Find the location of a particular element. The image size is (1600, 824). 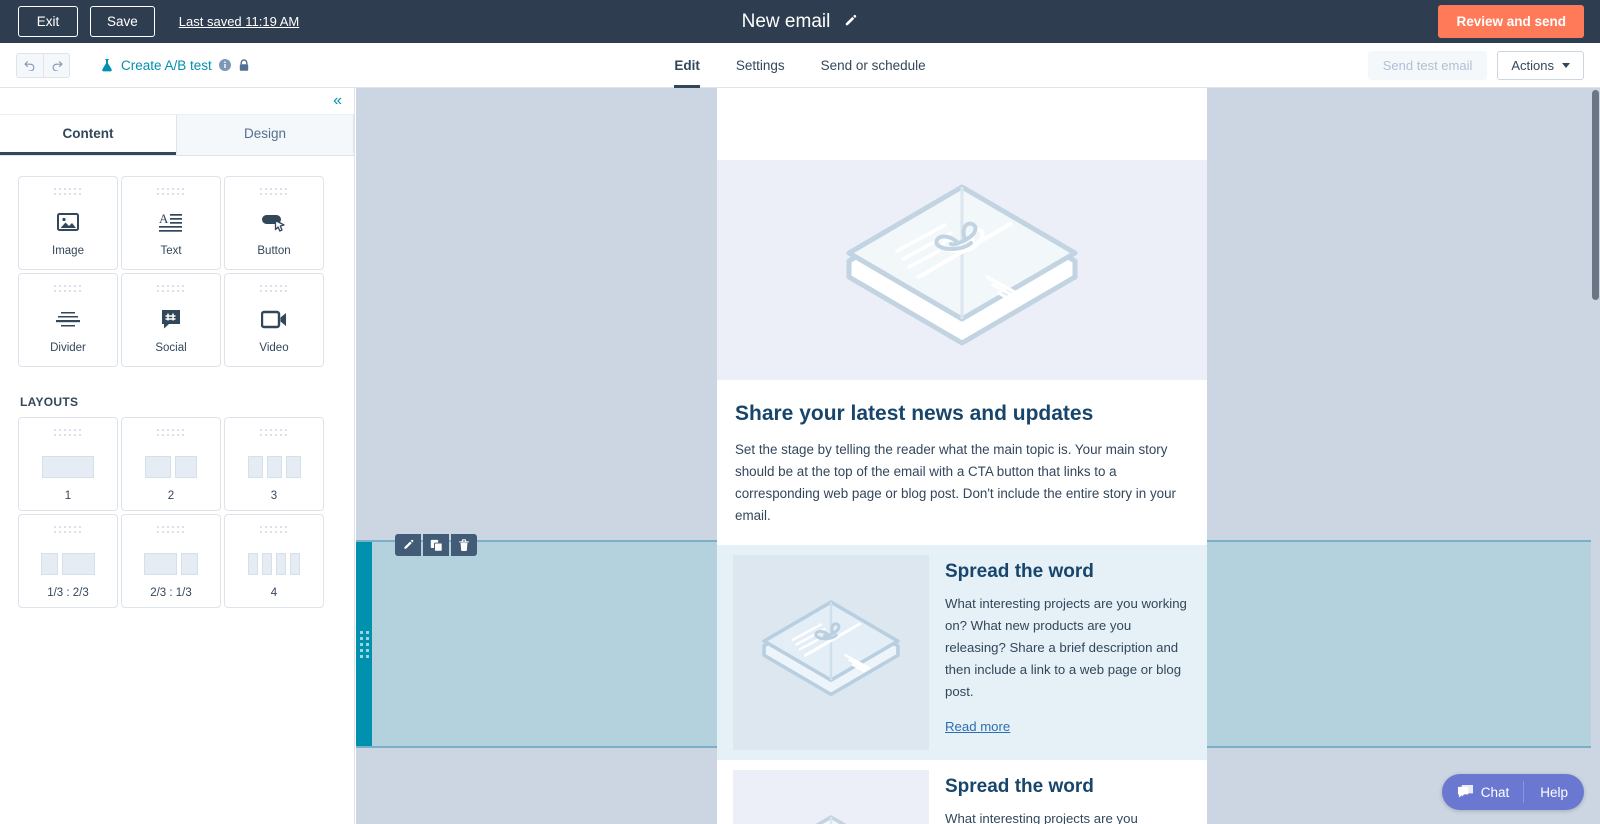

section-action-toolbar is located at coordinates (436, 545).